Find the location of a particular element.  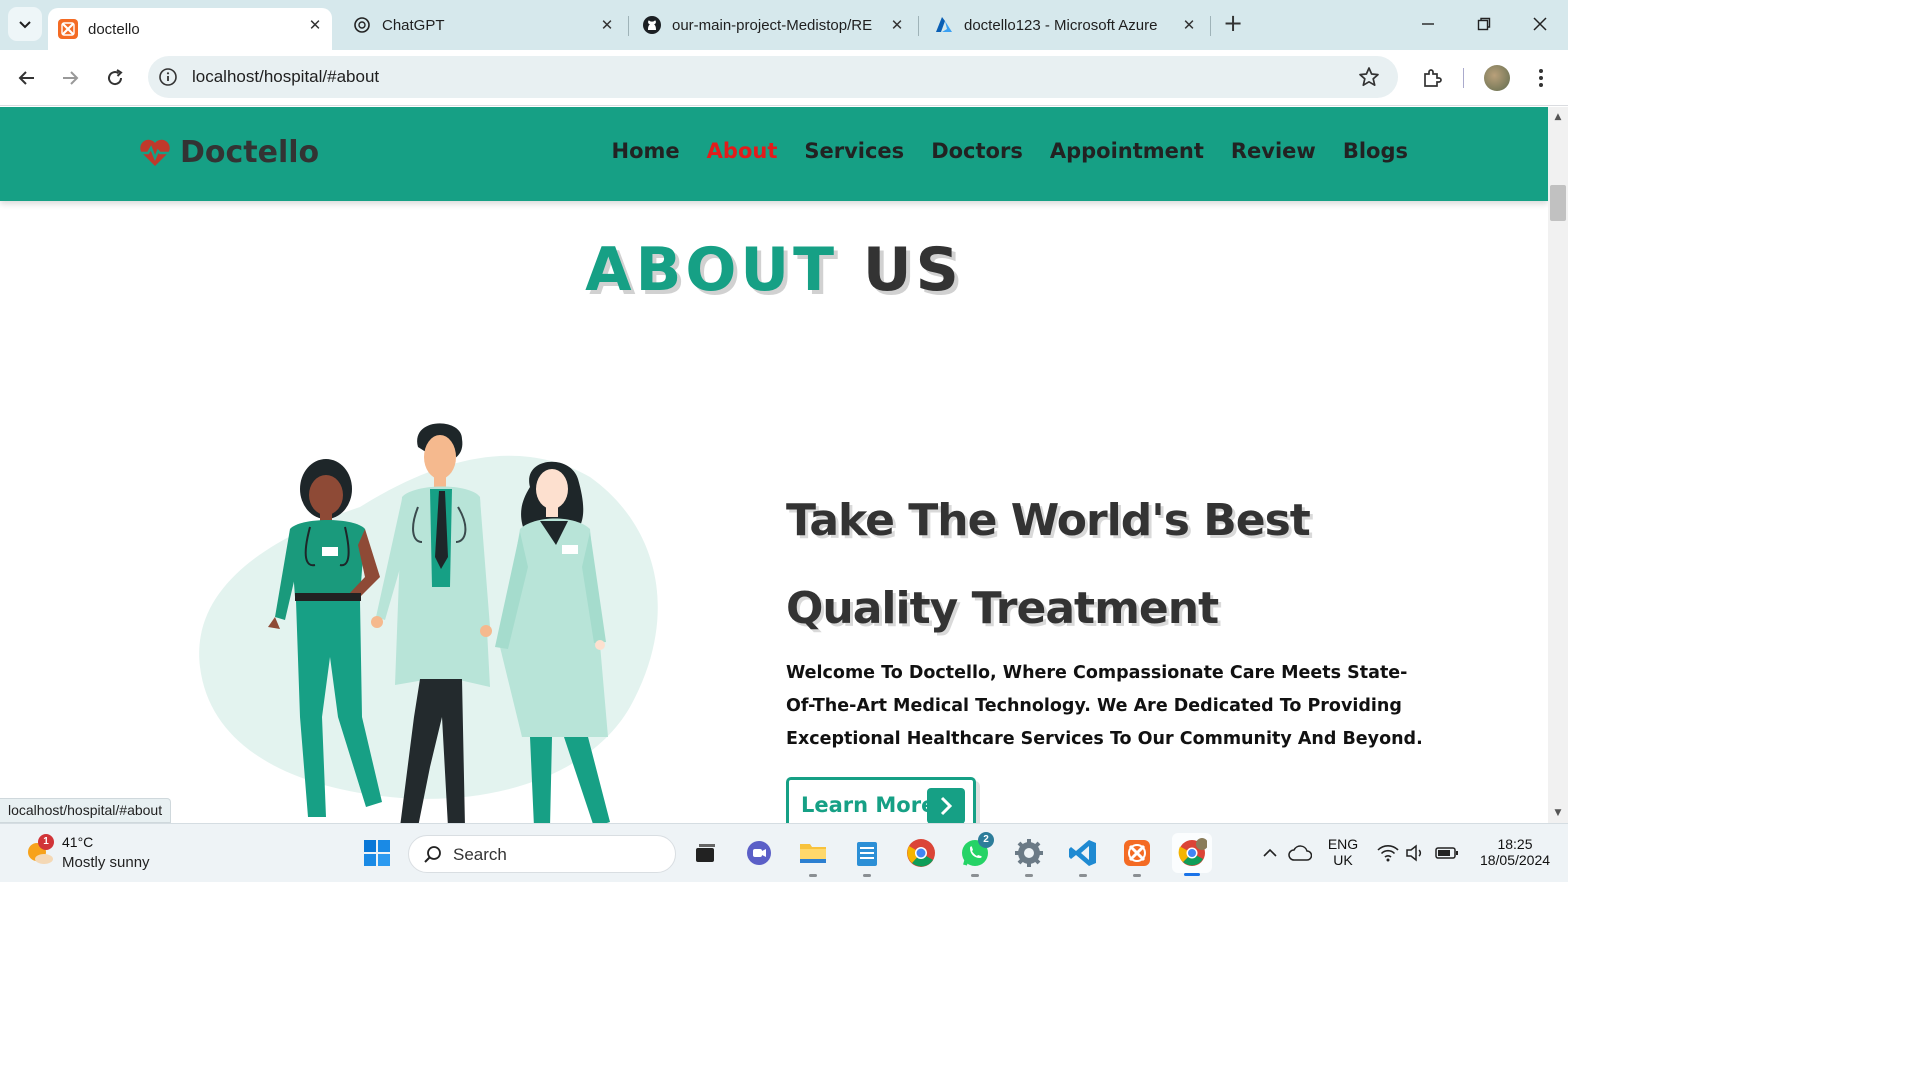

browser-toolbar: localhost/hospital/#about is located at coordinates (784, 78).